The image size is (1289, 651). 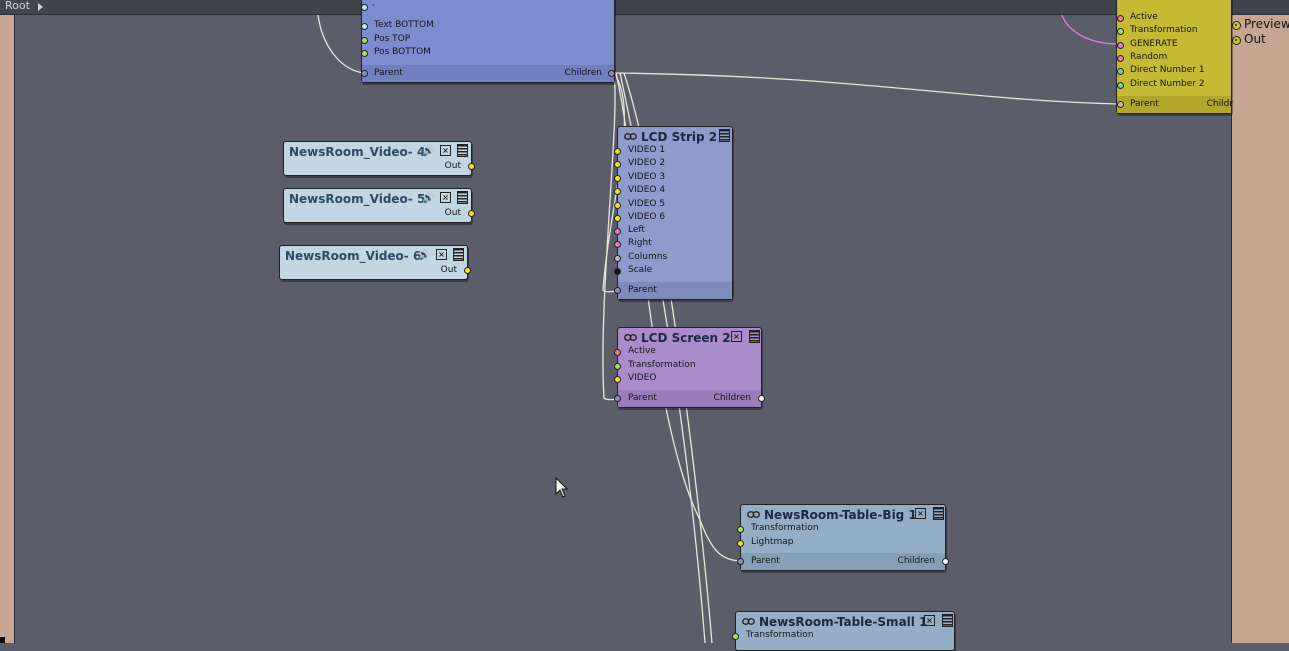 I want to click on node-title-bar: NewsRoom_Video- 5 🔊 ×, so click(x=377, y=199).